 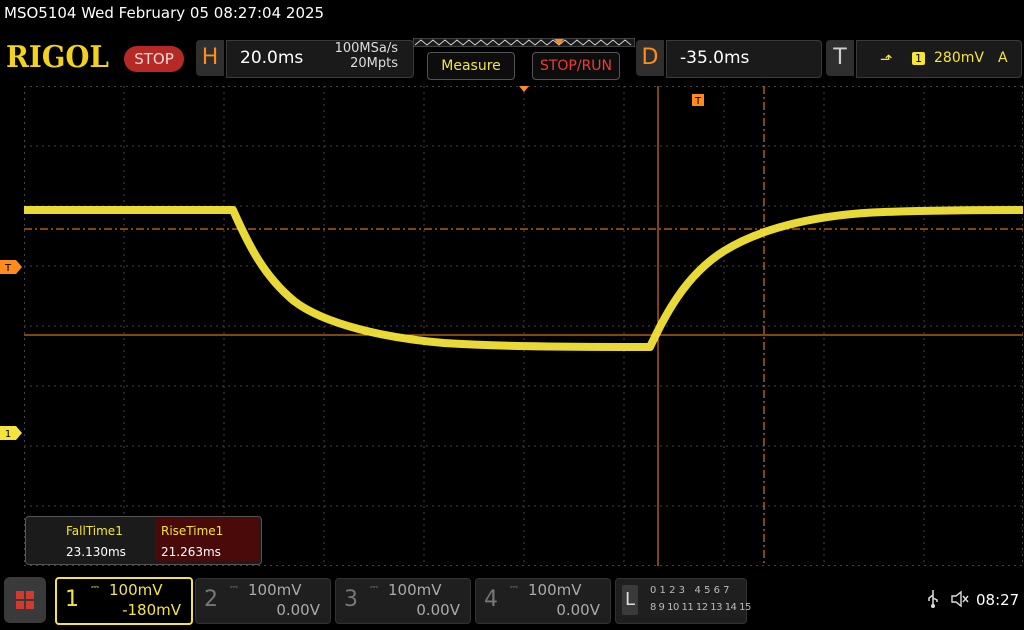 I want to click on memory-depth: 20Mpts, so click(x=374, y=63).